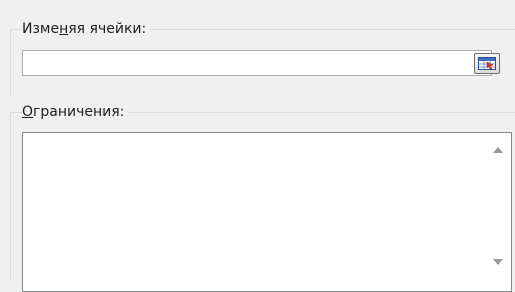  I want to click on constraints-group-left-line, so click(10, 196).